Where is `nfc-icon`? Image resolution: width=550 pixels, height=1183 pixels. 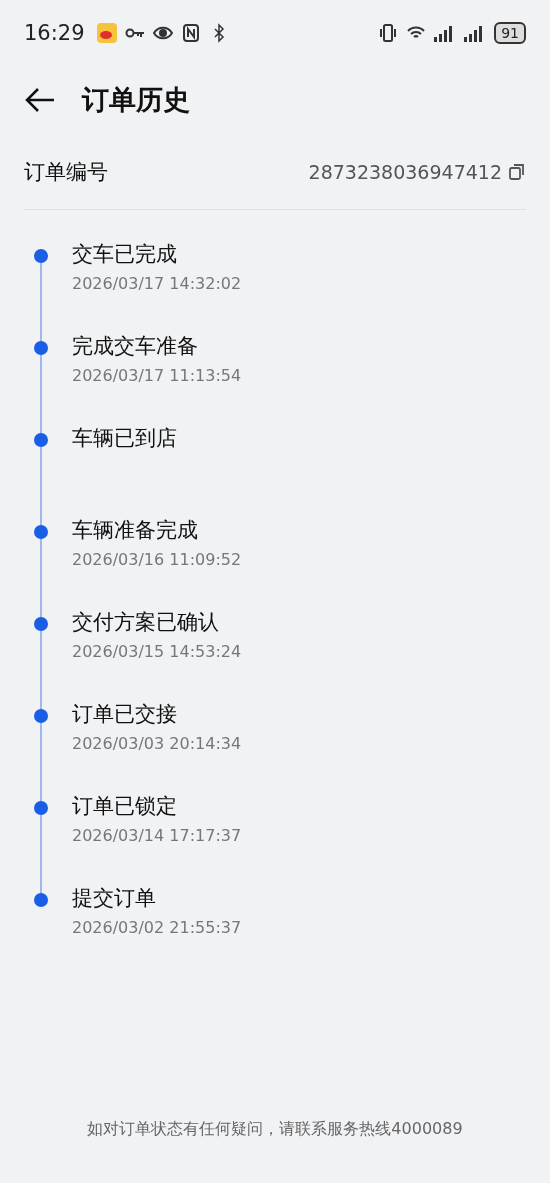 nfc-icon is located at coordinates (190, 33).